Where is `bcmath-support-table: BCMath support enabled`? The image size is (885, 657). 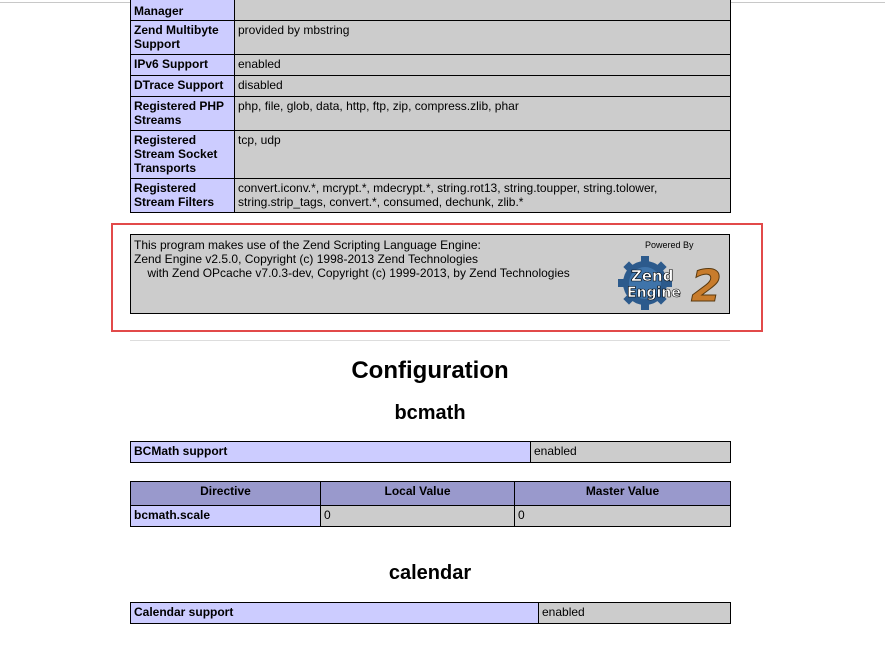 bcmath-support-table: BCMath support enabled is located at coordinates (430, 452).